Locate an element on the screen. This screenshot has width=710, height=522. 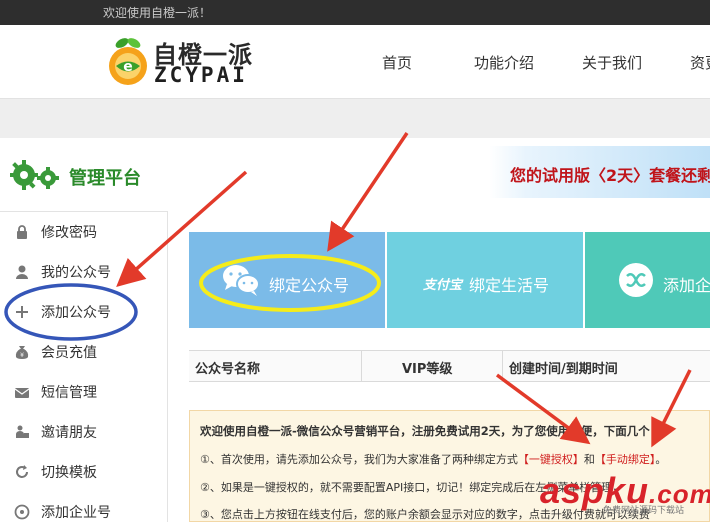
column-header: VIP等级 is located at coordinates (427, 369).